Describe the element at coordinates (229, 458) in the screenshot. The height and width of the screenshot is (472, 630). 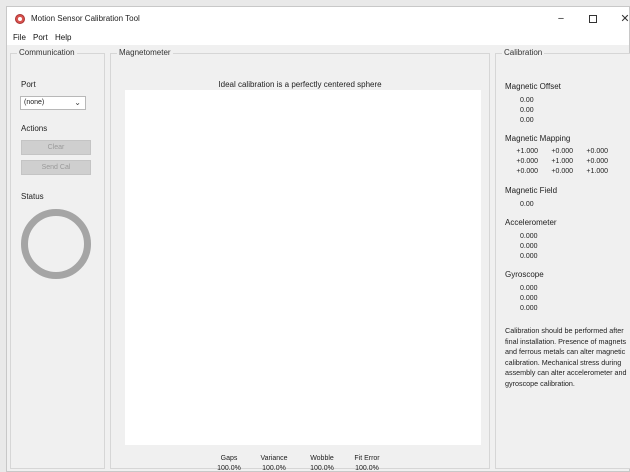
I see `metric-gaps-label: Gaps` at that location.